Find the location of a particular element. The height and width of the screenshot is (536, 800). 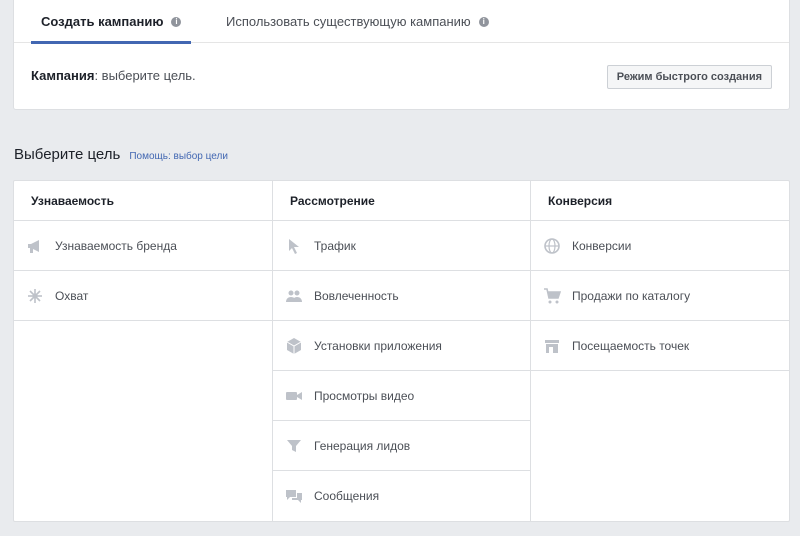

objective-label: Сообщения is located at coordinates (347, 496).